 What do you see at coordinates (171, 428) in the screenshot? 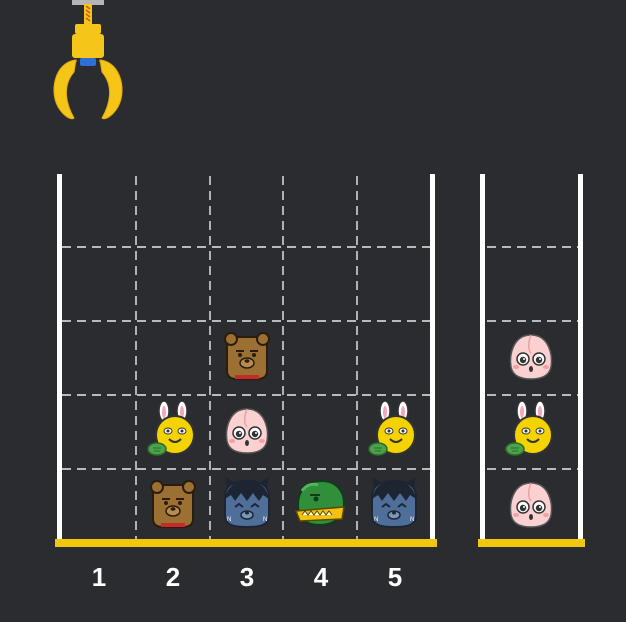
I see `board-piece-muzi-col2-row2` at bounding box center [171, 428].